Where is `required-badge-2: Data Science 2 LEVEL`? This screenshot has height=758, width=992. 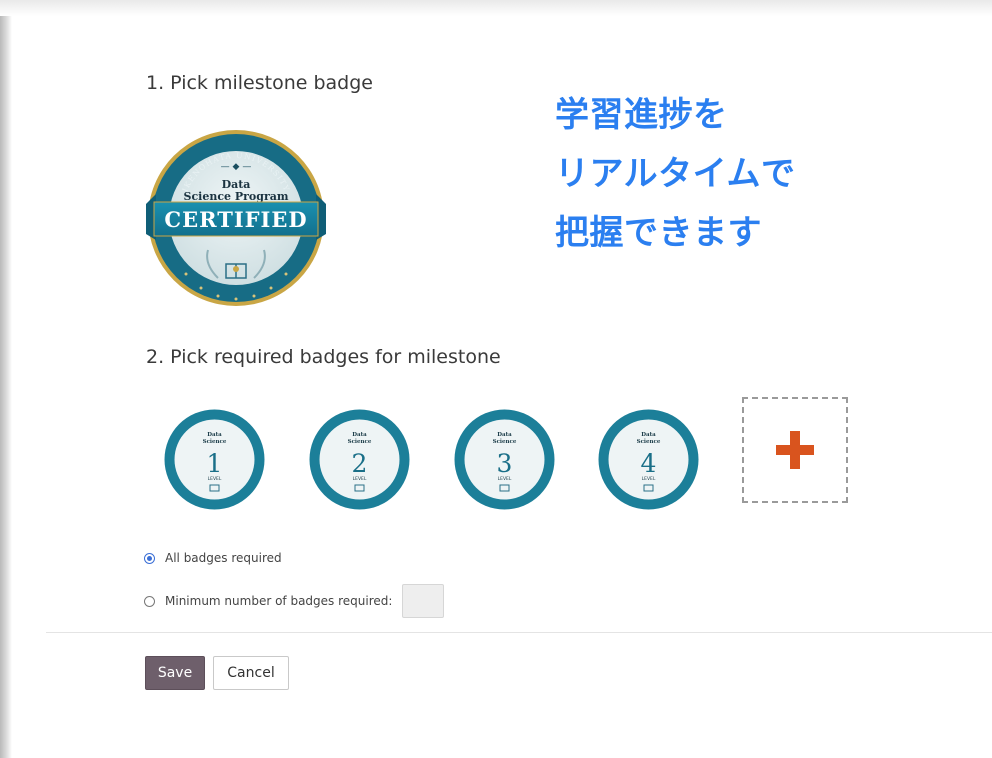 required-badge-2: Data Science 2 LEVEL is located at coordinates (359, 459).